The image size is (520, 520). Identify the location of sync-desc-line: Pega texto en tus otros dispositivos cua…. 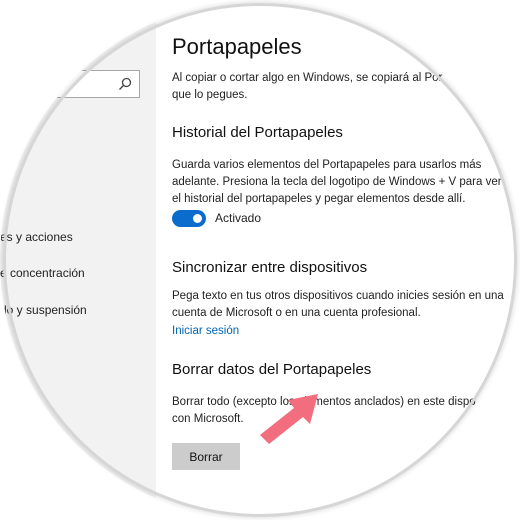
(338, 296).